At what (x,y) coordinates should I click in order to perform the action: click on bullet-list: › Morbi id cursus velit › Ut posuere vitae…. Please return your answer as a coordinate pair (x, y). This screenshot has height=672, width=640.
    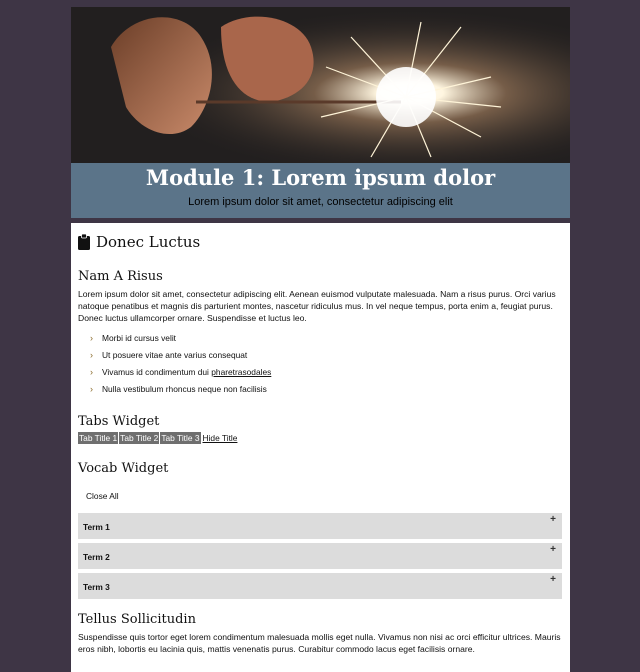
    Looking at the image, I should click on (320, 366).